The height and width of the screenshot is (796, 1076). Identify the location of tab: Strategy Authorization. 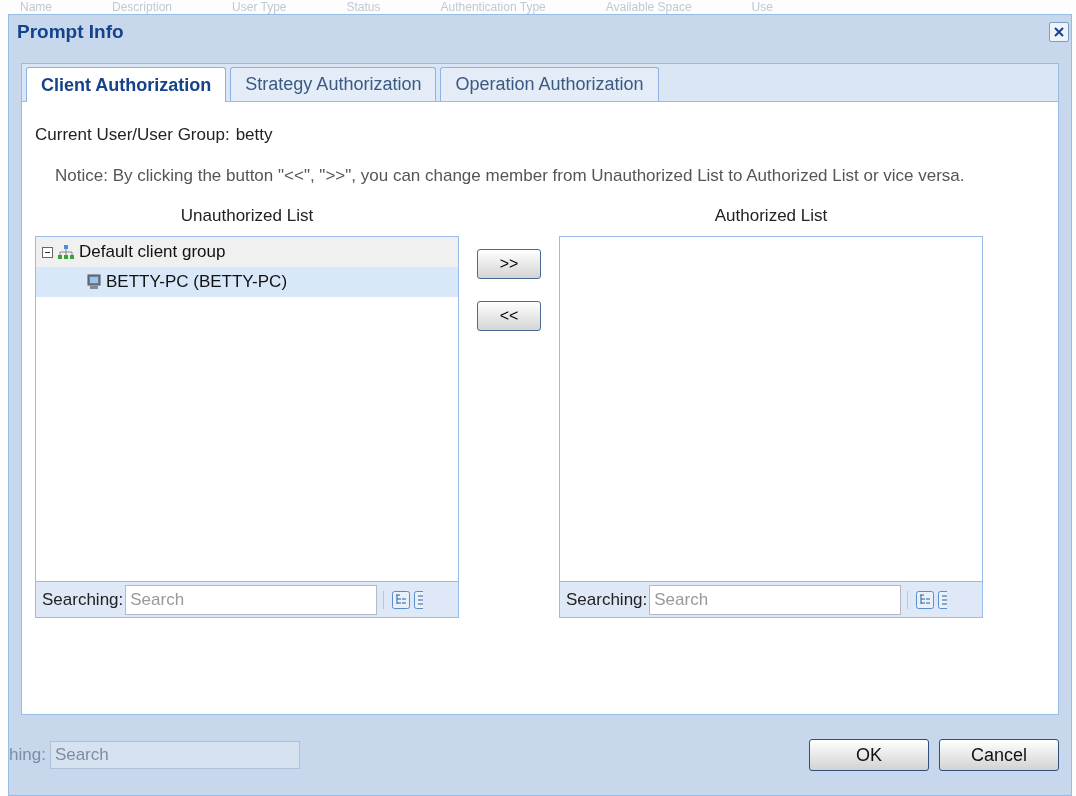
(333, 84).